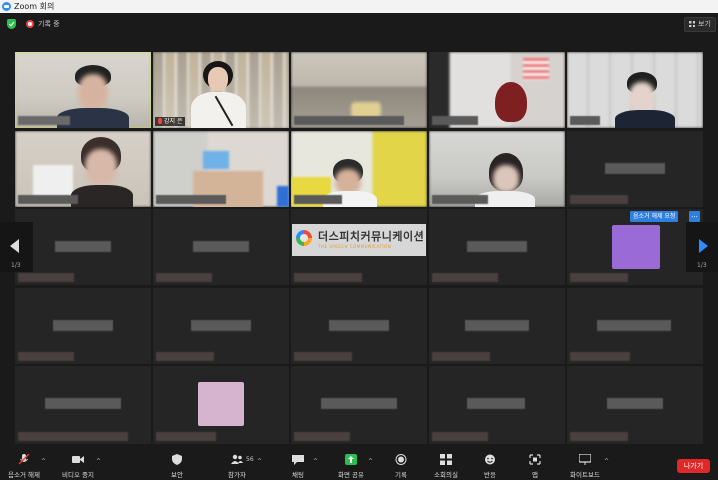 The width and height of the screenshot is (718, 480). I want to click on participants-options-caret: ^, so click(259, 461).